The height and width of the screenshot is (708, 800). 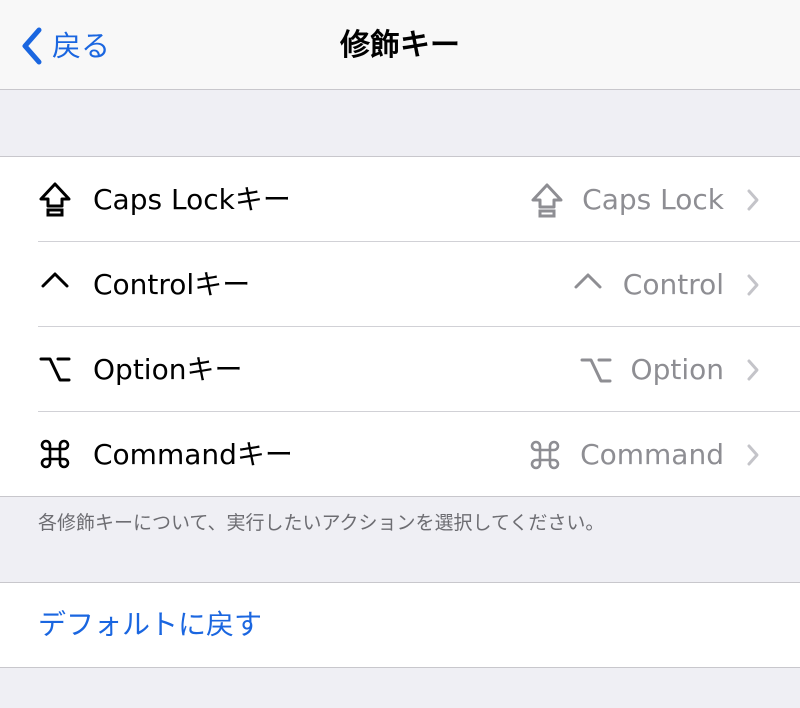 I want to click on control-label: Controlキー, so click(x=172, y=284).